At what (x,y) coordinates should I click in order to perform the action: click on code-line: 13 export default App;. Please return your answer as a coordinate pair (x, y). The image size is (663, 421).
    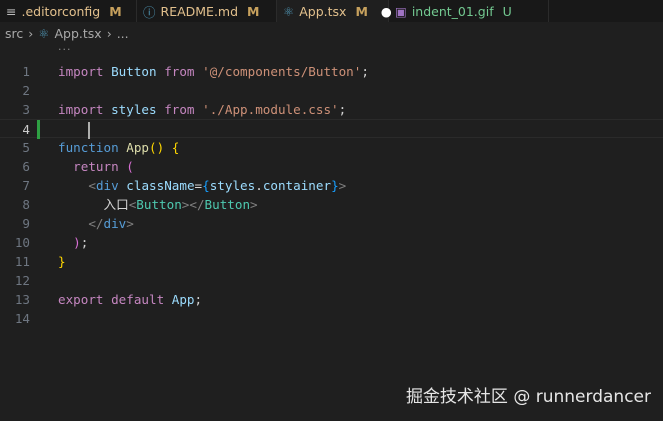
    Looking at the image, I should click on (331, 299).